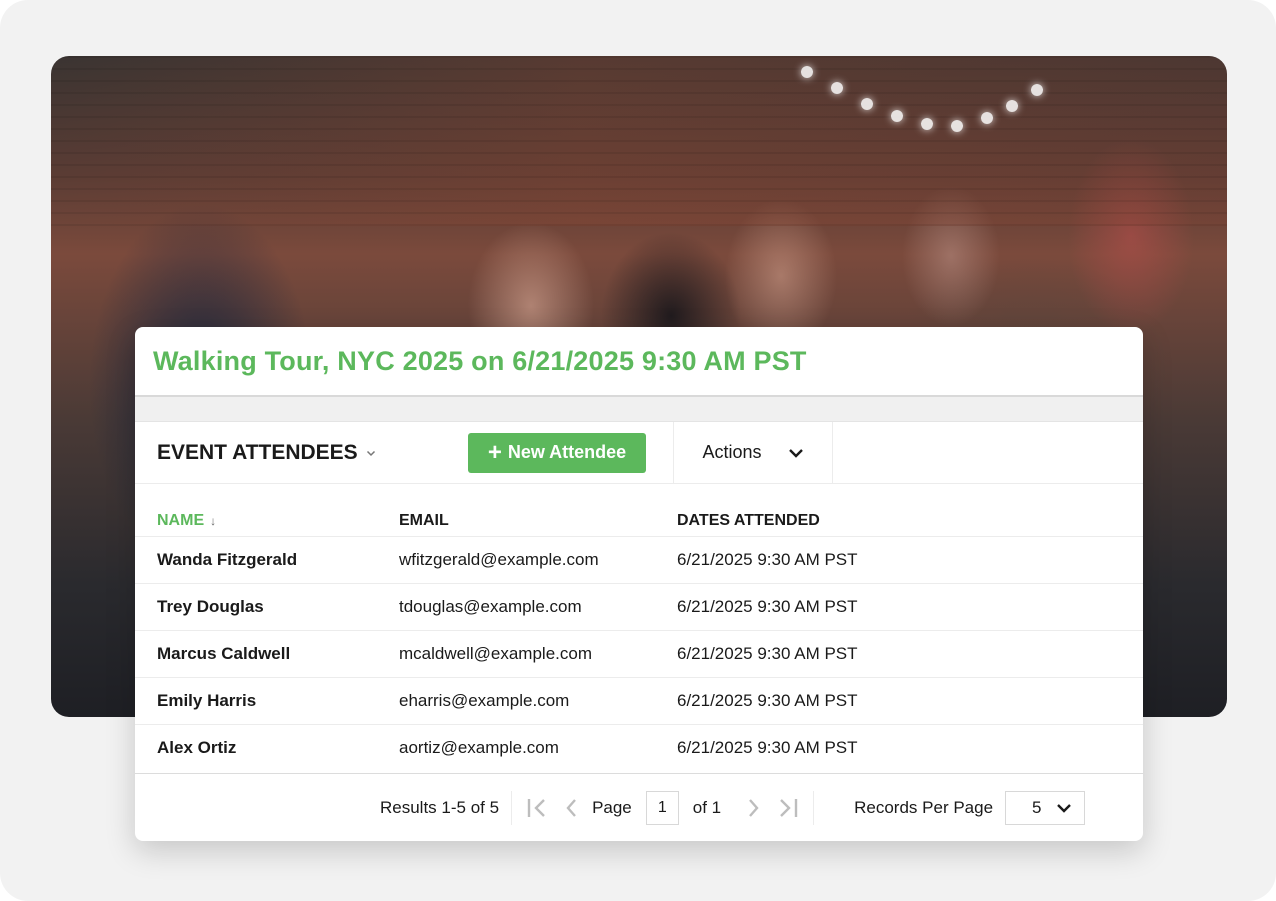 This screenshot has height=901, width=1276. Describe the element at coordinates (538, 747) in the screenshot. I see `cell-email: aortiz@example.com` at that location.